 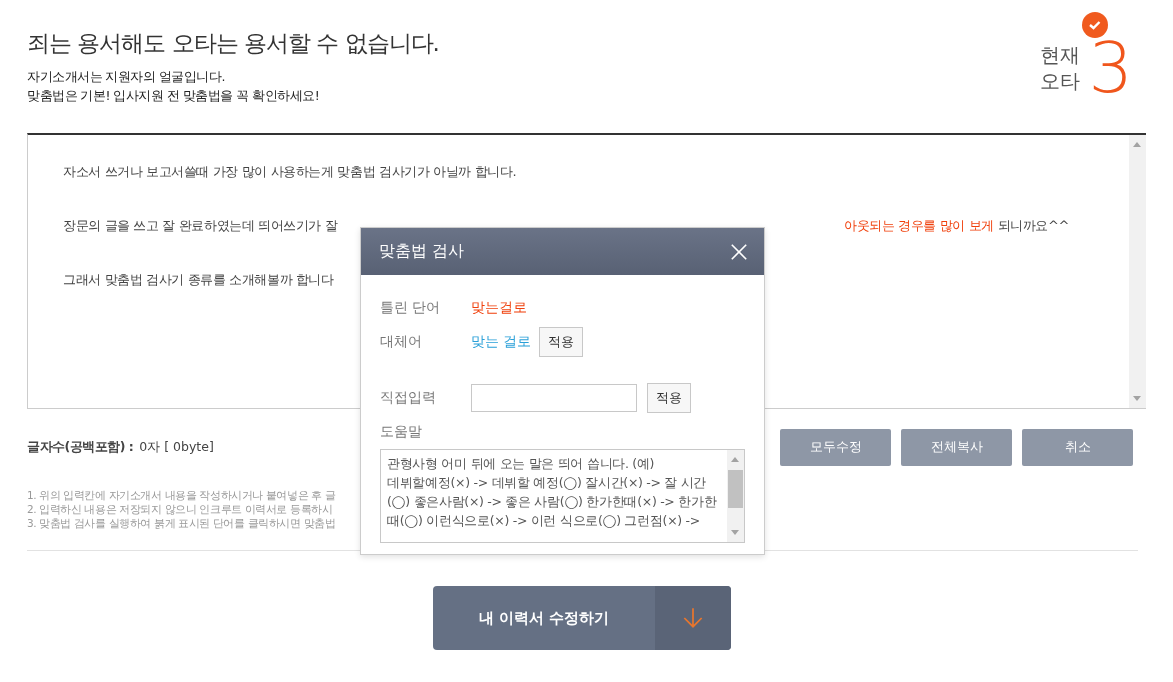 I want to click on subtitle: 자기소개서는 지원자의 얼굴입니다., so click(x=126, y=77).